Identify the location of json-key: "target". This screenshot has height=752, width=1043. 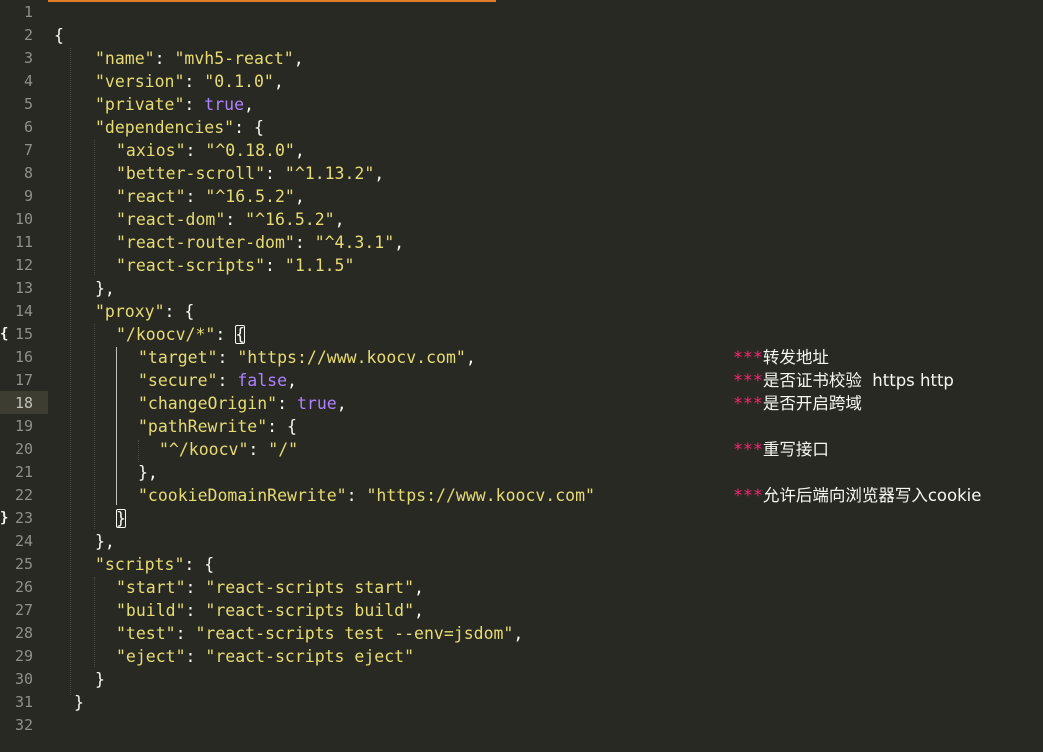
(178, 357).